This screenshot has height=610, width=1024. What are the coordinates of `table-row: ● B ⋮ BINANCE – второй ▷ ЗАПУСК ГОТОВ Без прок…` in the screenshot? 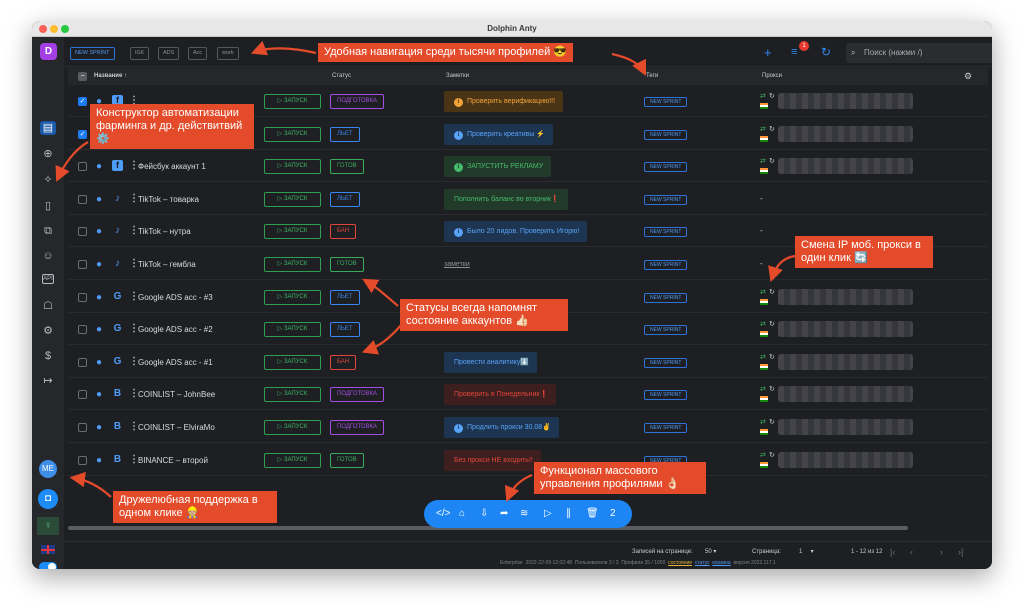 It's located at (528, 460).